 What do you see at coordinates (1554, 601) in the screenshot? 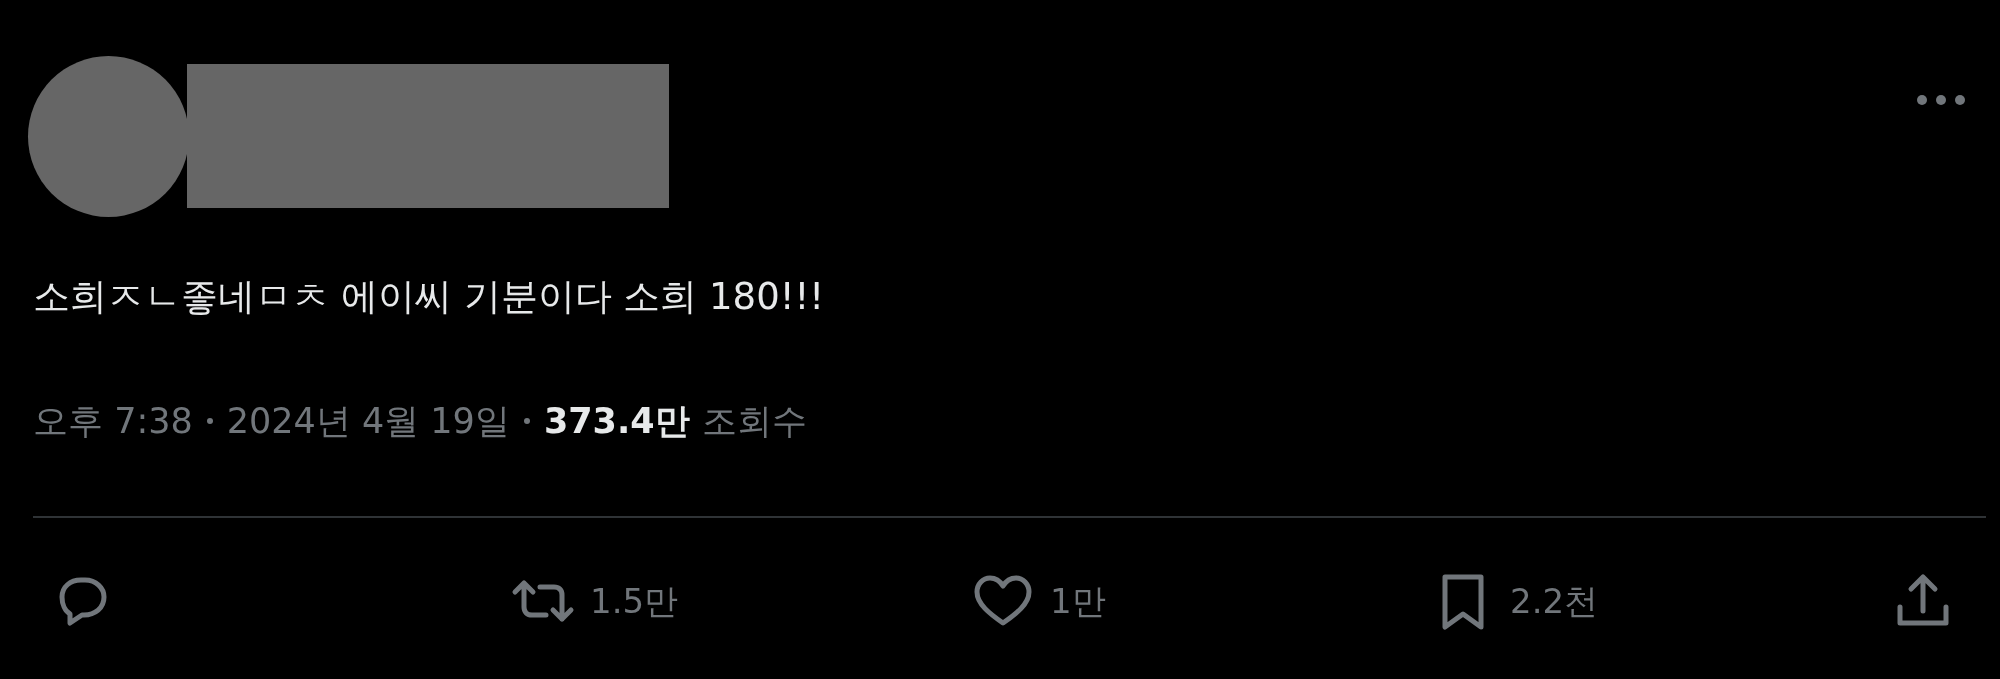
I see `bookmark-count: 2.2천` at bounding box center [1554, 601].